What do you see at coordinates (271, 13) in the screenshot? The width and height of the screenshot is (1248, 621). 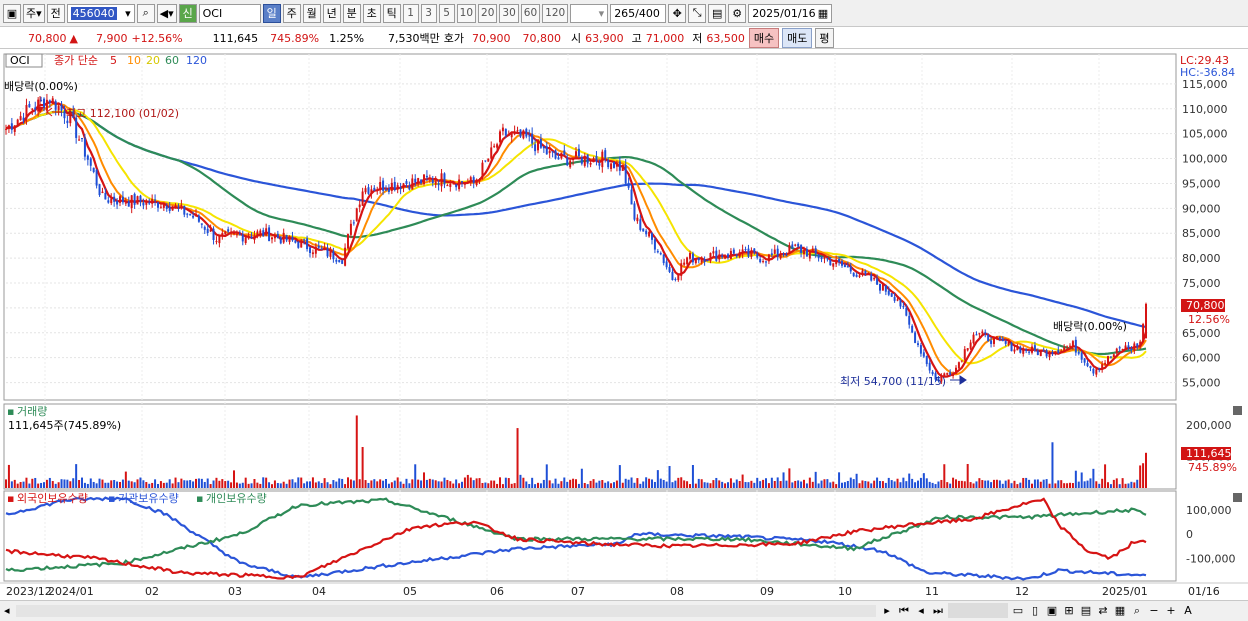 I see `period-day: 일` at bounding box center [271, 13].